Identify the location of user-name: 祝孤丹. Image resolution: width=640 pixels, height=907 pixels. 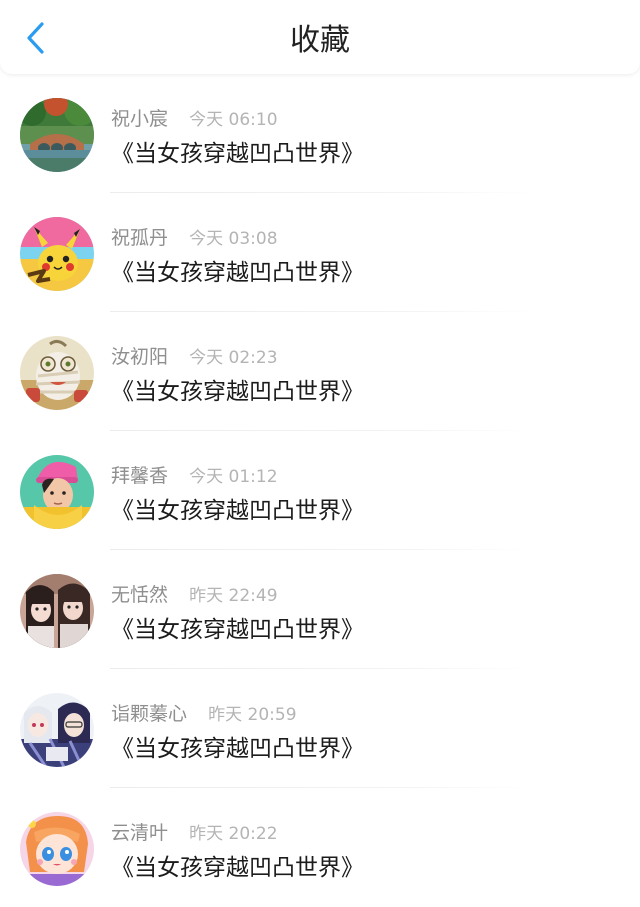
(140, 238).